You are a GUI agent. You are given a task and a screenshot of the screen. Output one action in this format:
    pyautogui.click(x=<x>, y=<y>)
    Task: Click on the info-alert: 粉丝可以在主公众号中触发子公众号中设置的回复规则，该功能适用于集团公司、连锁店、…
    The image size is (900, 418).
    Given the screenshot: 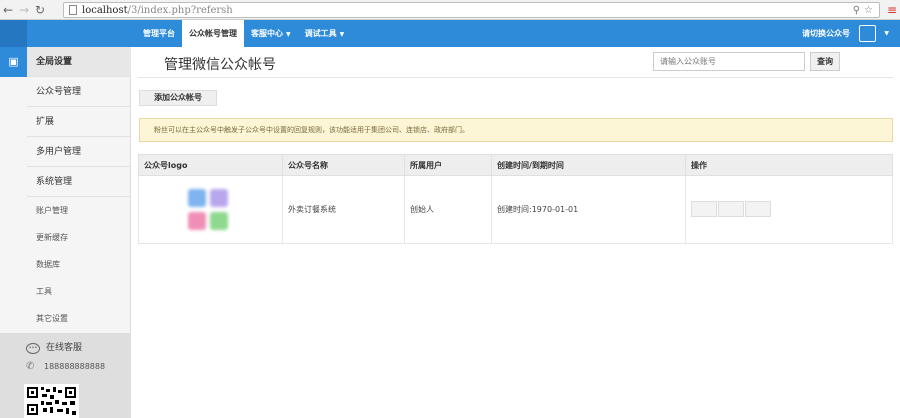 What is the action you would take?
    pyautogui.click(x=516, y=130)
    